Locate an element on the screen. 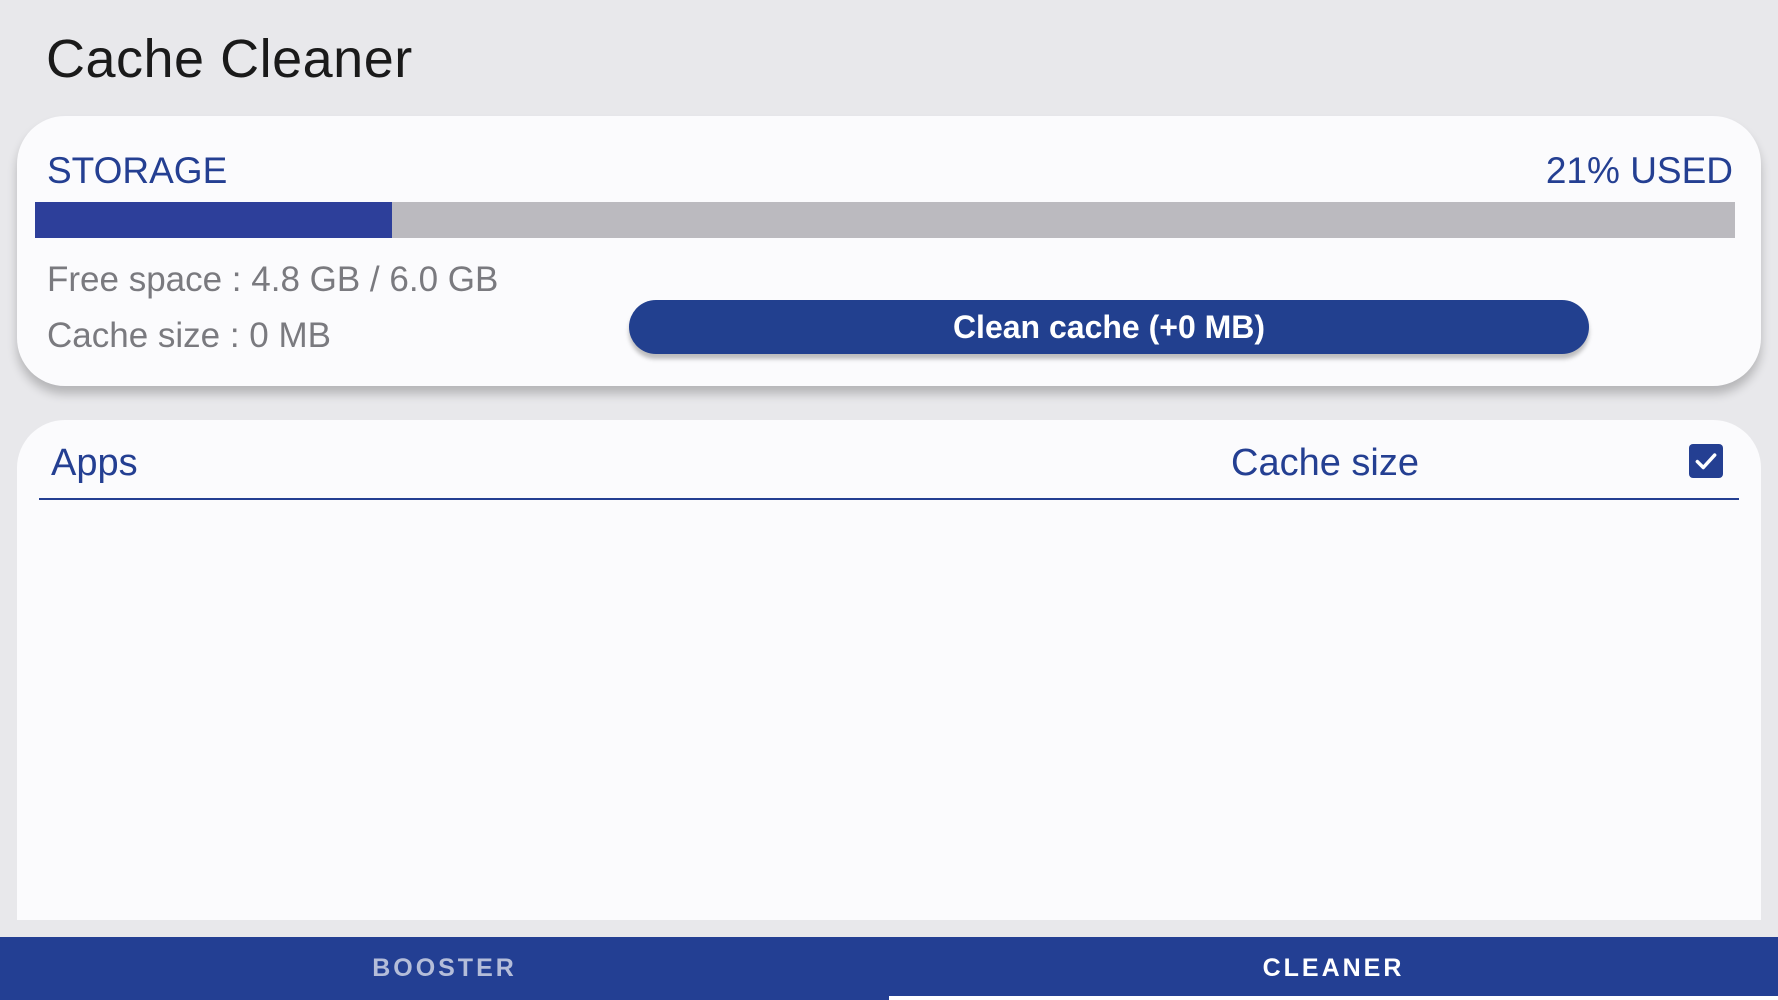 This screenshot has height=1000, width=1778. storage-progress-fill is located at coordinates (213, 220).